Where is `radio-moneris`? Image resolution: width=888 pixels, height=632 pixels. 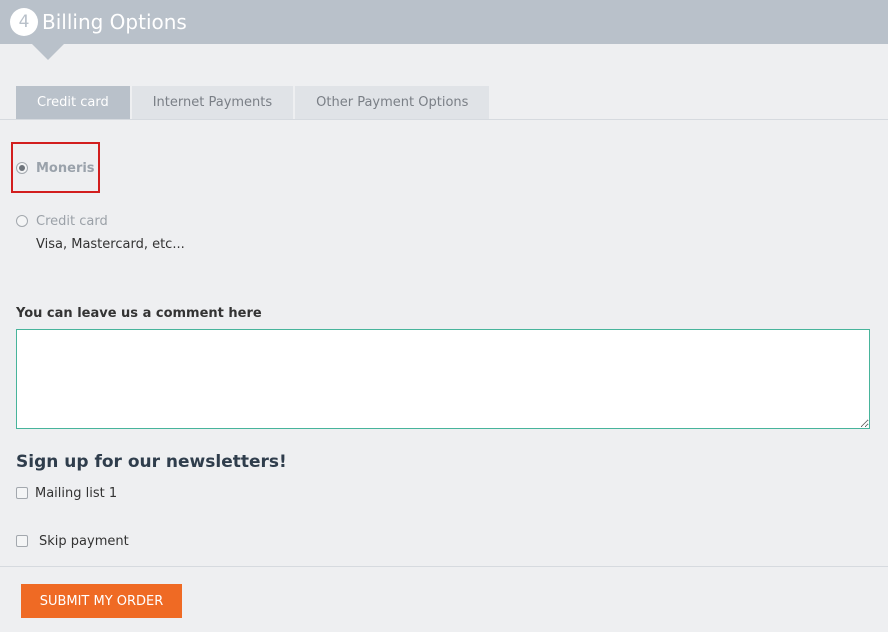 radio-moneris is located at coordinates (22, 168).